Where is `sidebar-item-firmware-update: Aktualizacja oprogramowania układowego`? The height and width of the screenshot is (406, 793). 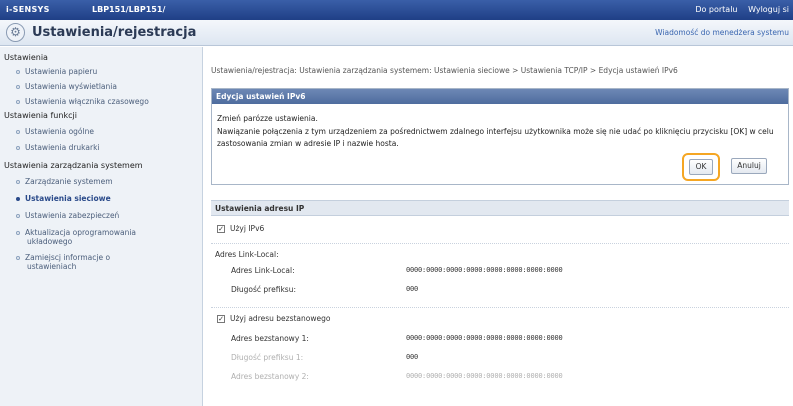 sidebar-item-firmware-update: Aktualizacja oprogramowania układowego is located at coordinates (76, 237).